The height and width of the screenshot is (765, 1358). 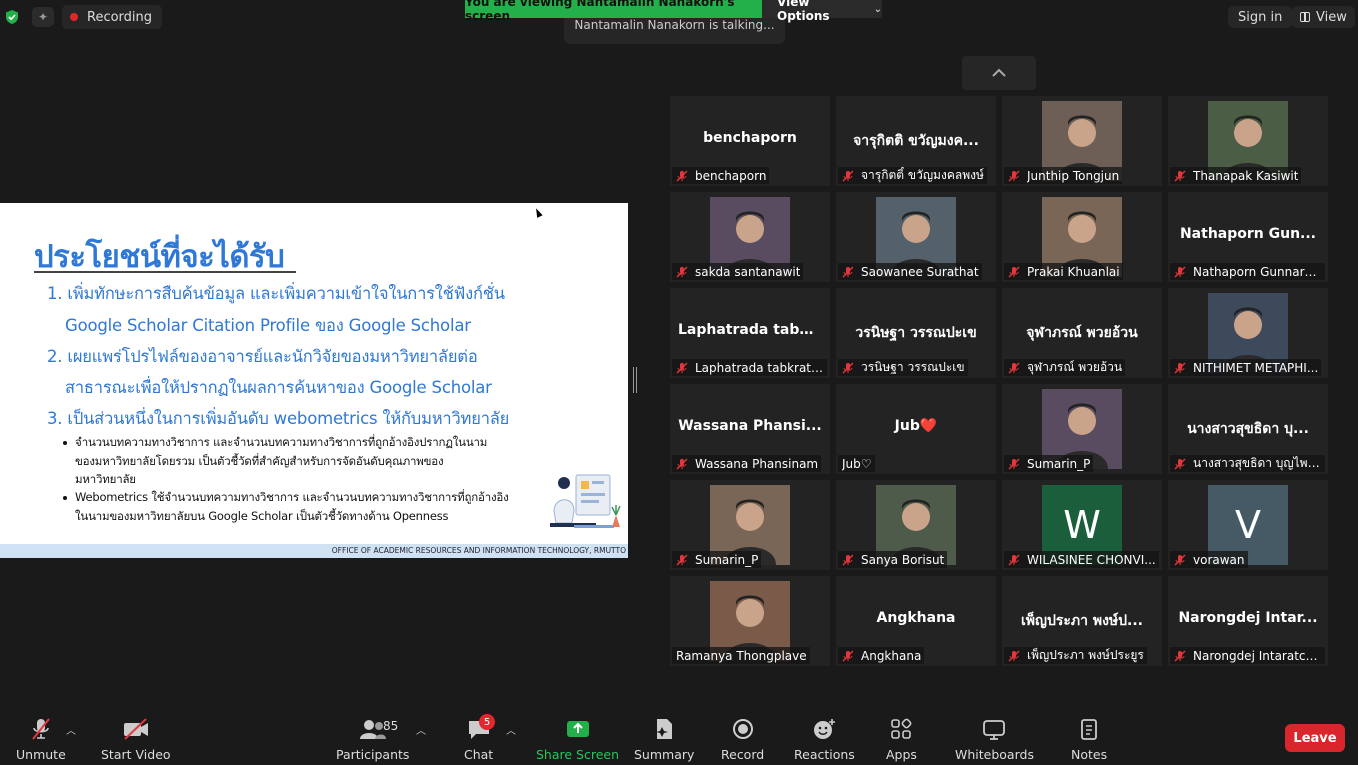 What do you see at coordinates (824, 754) in the screenshot?
I see `reactions-label: Reactions` at bounding box center [824, 754].